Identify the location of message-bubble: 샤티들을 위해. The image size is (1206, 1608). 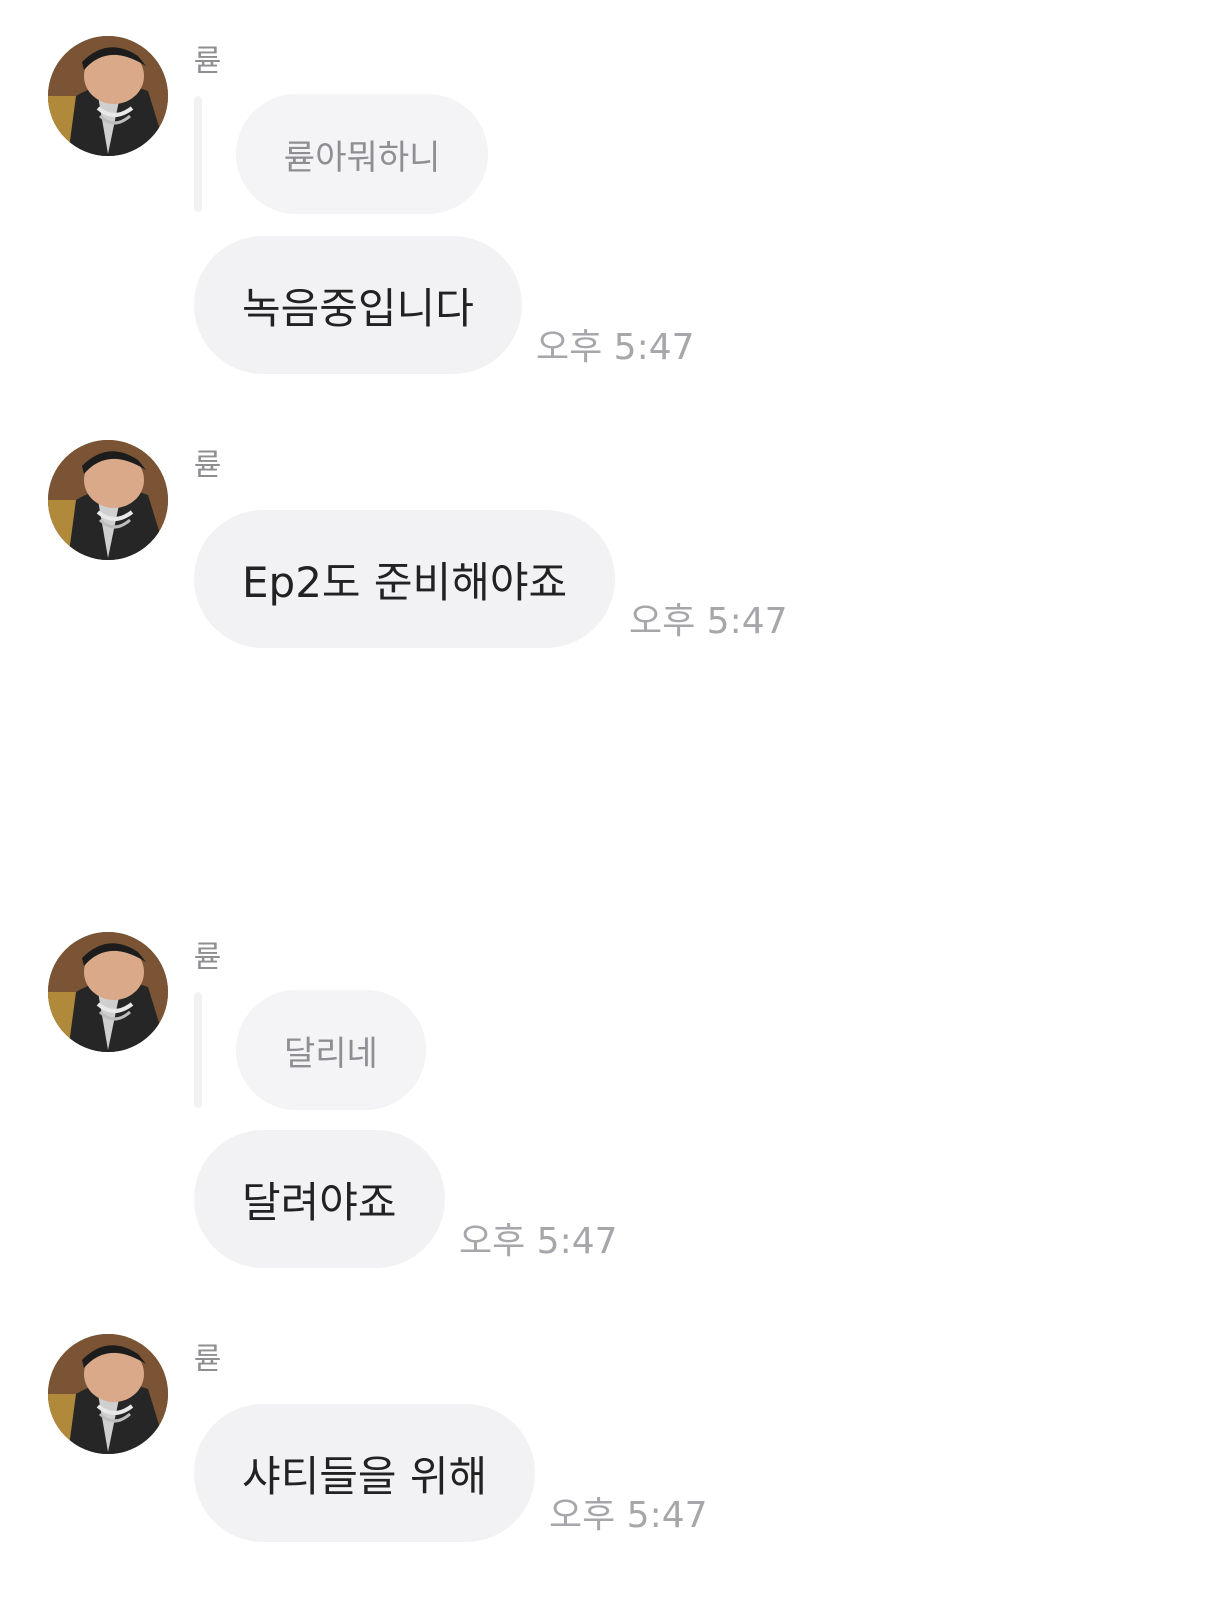
(365, 1473).